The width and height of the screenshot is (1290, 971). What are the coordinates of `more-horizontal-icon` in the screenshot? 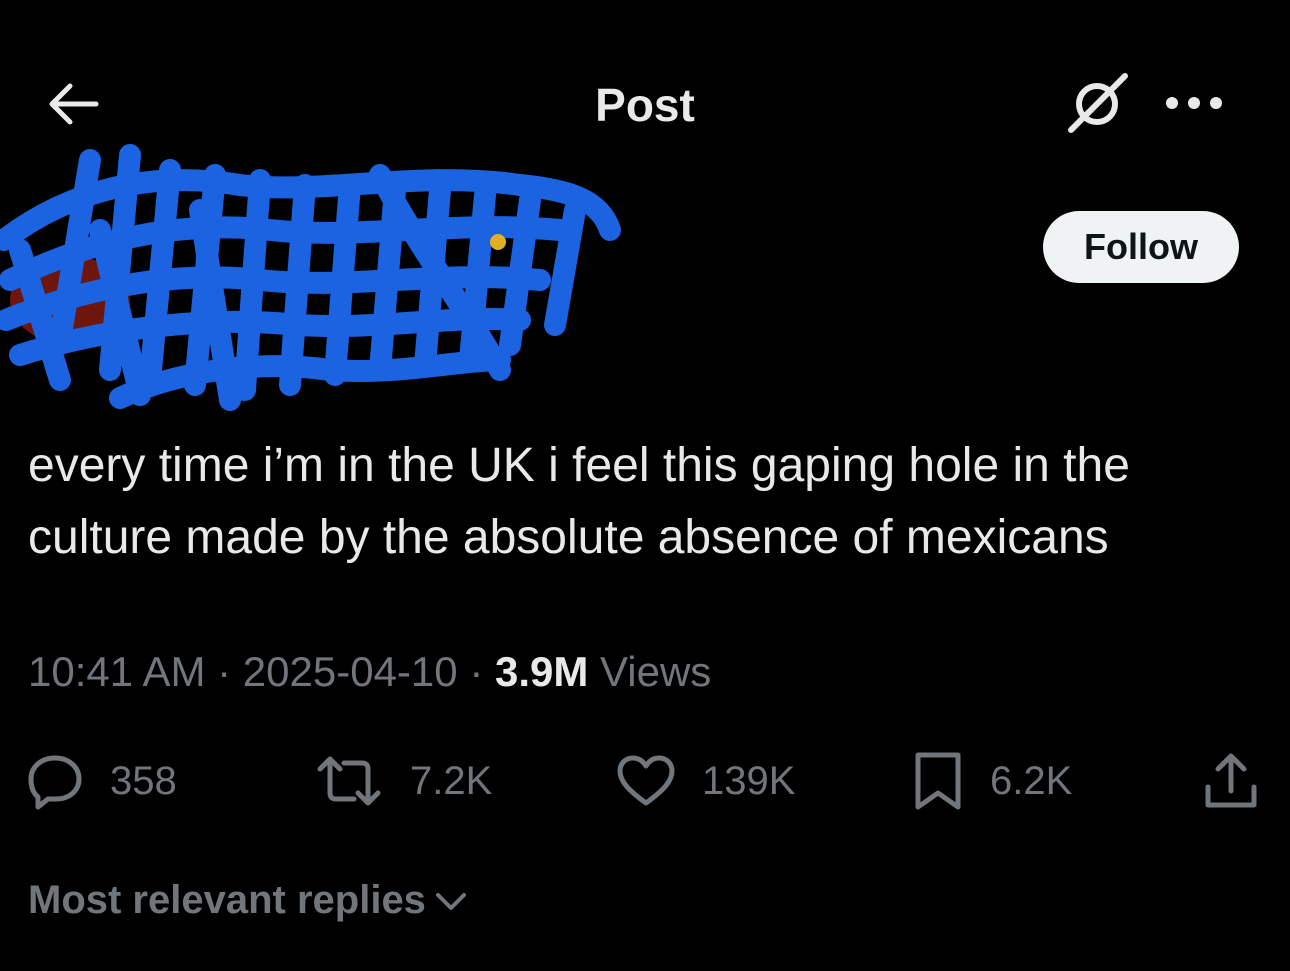 It's located at (1194, 103).